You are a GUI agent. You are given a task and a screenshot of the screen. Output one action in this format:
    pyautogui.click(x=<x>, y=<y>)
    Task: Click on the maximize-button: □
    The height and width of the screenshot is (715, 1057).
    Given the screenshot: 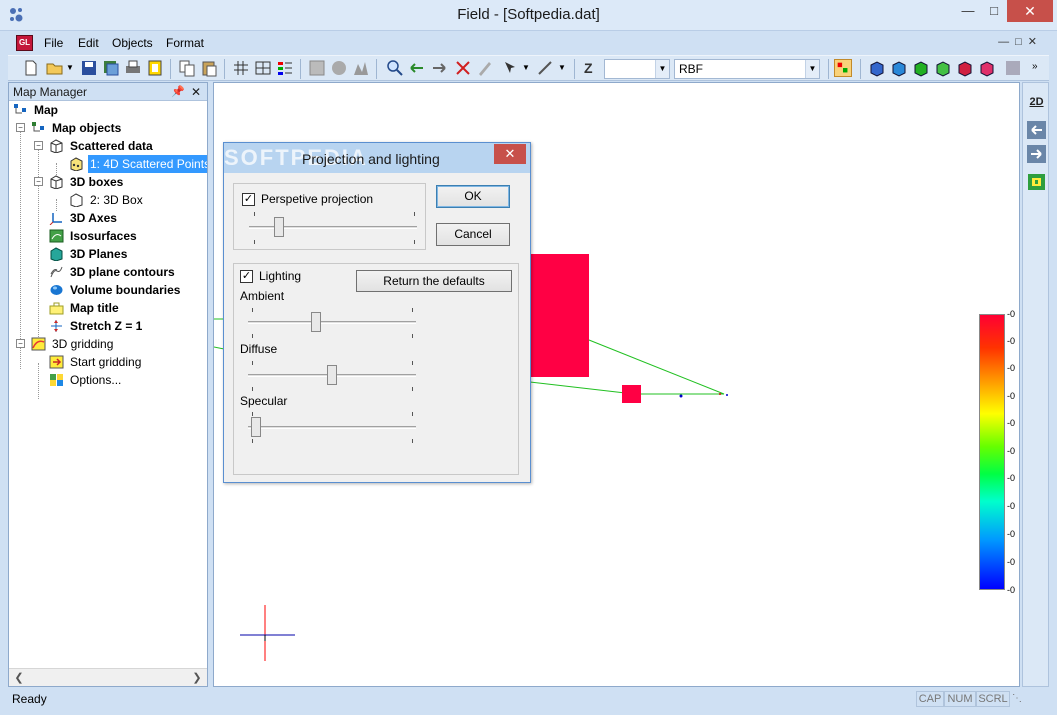 What is the action you would take?
    pyautogui.click(x=994, y=11)
    